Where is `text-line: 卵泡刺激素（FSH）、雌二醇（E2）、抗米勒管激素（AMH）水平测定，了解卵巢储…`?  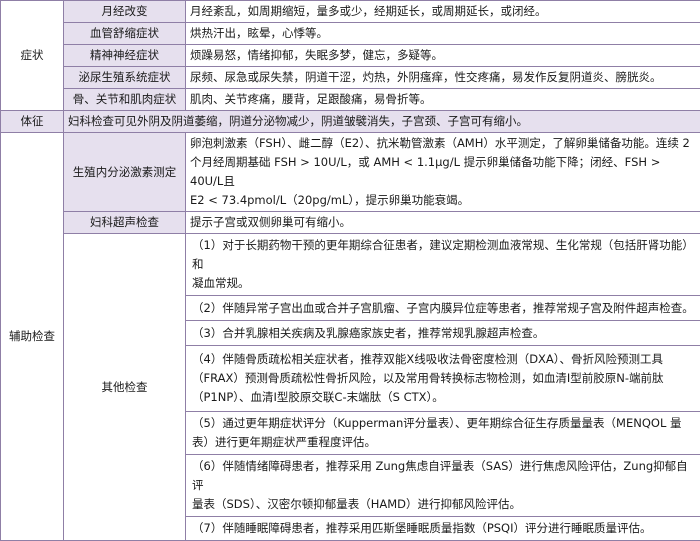 text-line: 卵泡刺激素（FSH）、雌二醇（E2）、抗米勒管激素（AMH）水平测定，了解卵巢储… is located at coordinates (443, 143).